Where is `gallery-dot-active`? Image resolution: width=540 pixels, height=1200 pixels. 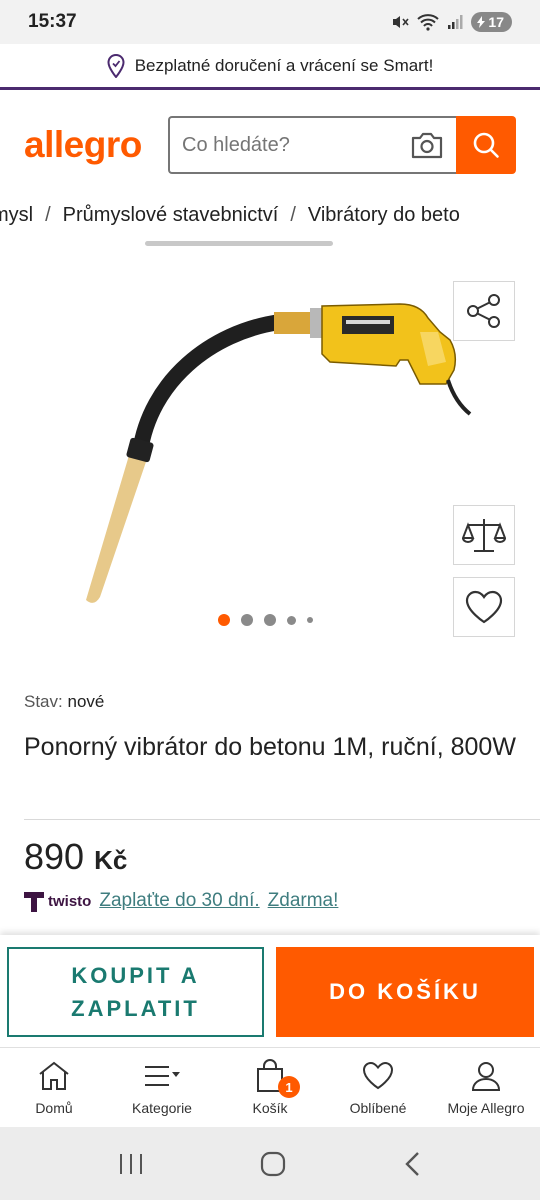 gallery-dot-active is located at coordinates (224, 620).